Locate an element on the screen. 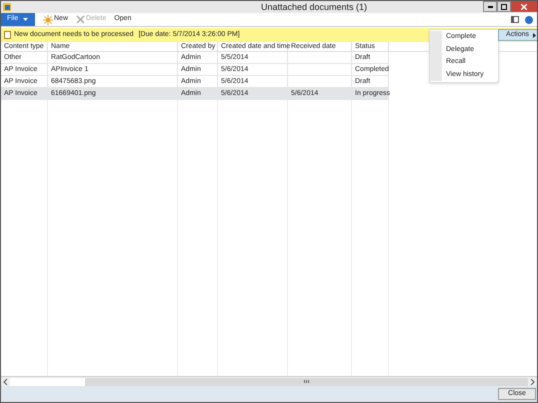 The height and width of the screenshot is (403, 538). grip-icon is located at coordinates (306, 381).